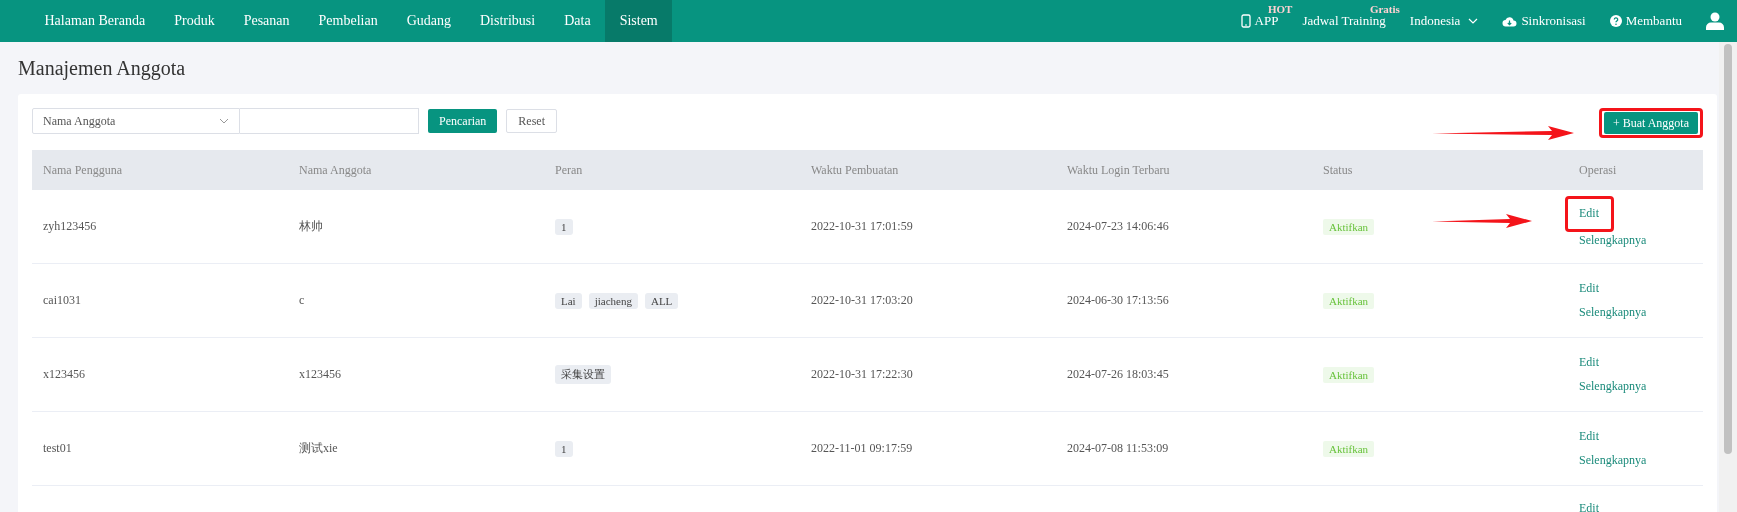 This screenshot has height=512, width=1737. I want to click on nav-tab: Gudang, so click(429, 21).